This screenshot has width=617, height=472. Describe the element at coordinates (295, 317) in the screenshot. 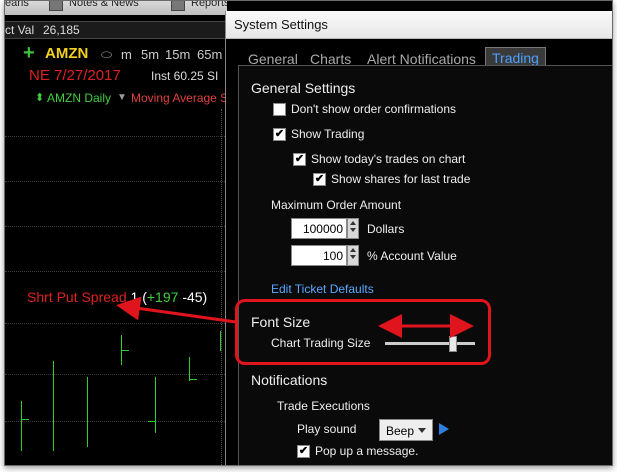

I see `annotation-arrows` at that location.